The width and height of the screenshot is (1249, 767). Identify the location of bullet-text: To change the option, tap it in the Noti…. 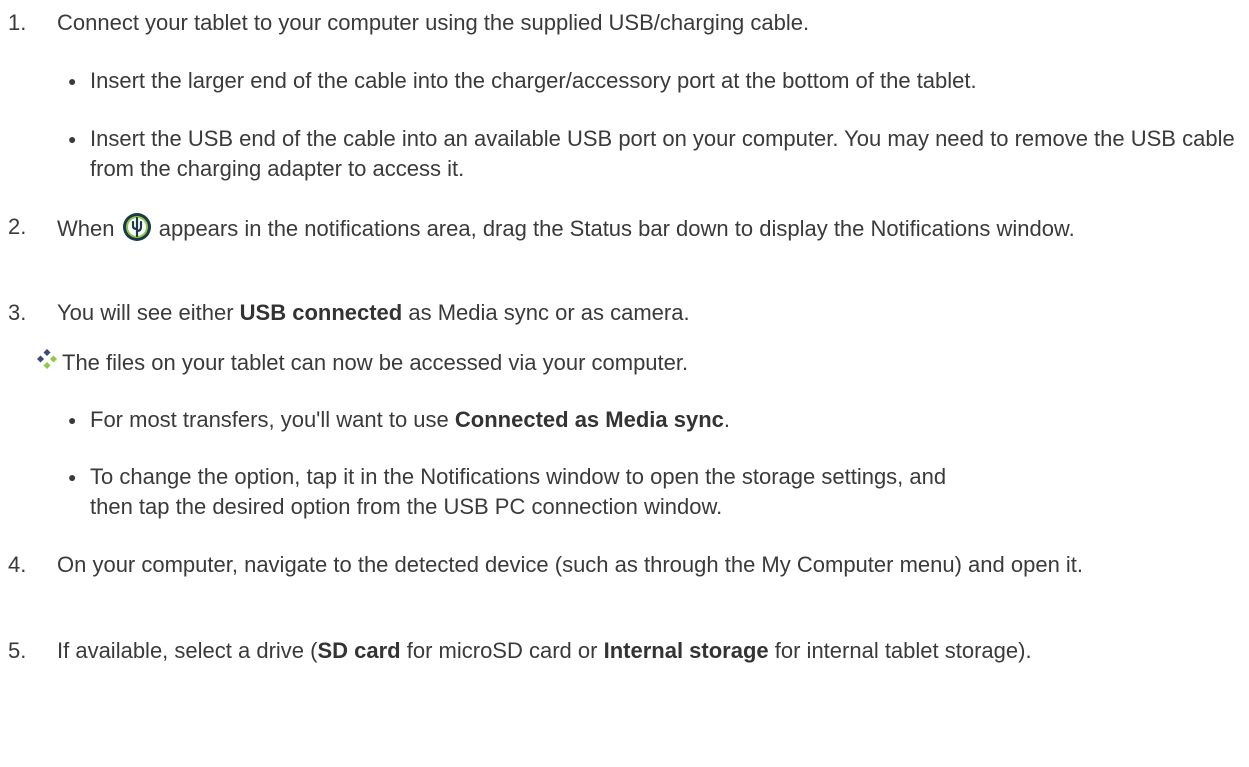
(518, 491).